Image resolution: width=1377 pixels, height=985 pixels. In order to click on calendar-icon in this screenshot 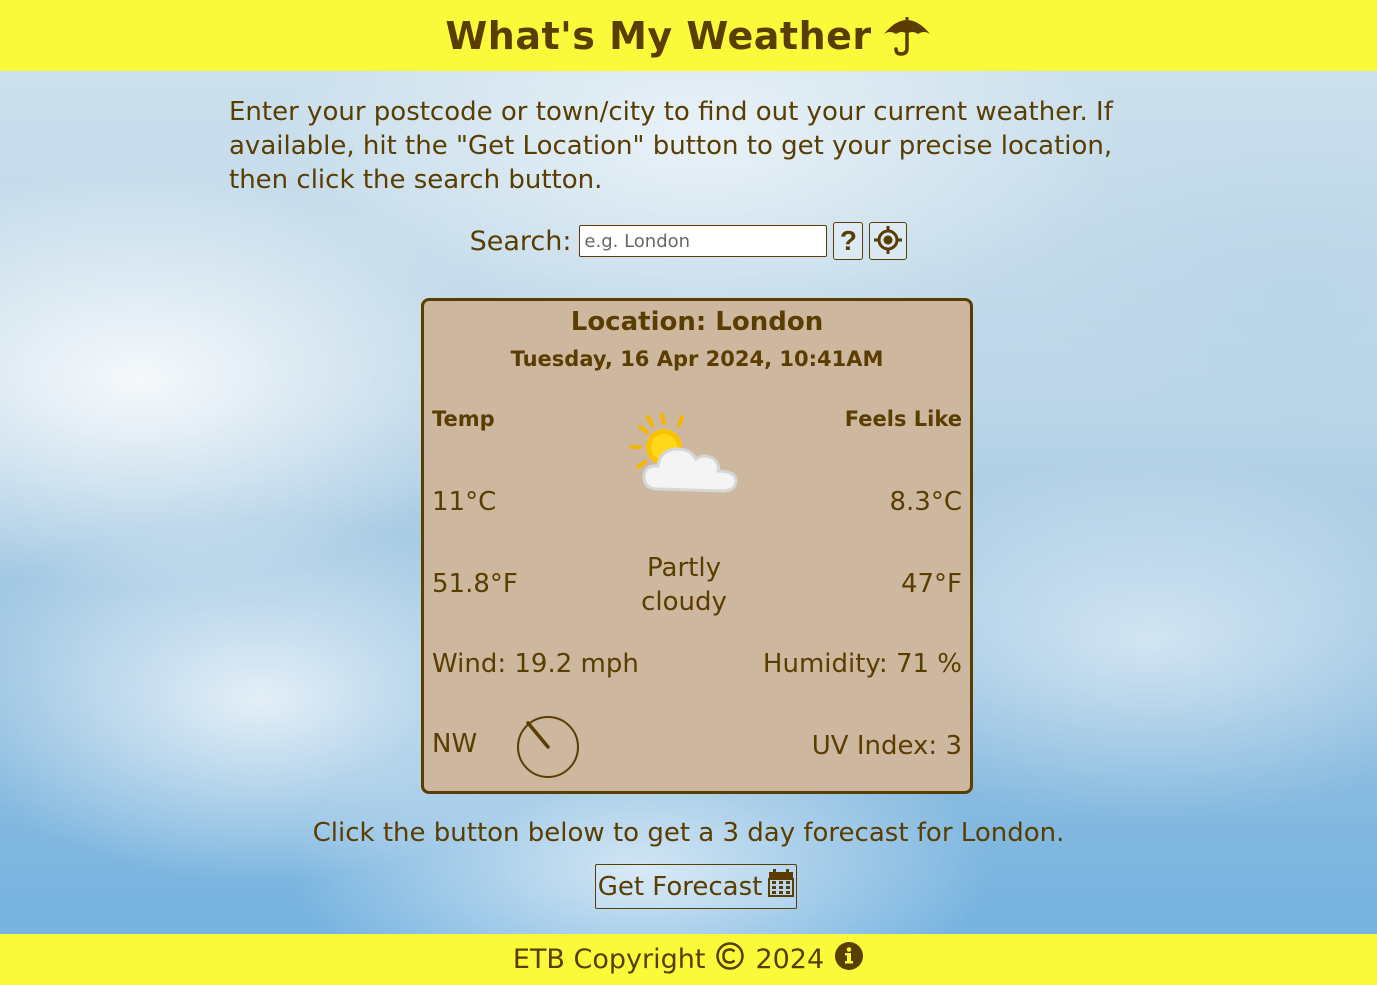, I will do `click(781, 886)`.